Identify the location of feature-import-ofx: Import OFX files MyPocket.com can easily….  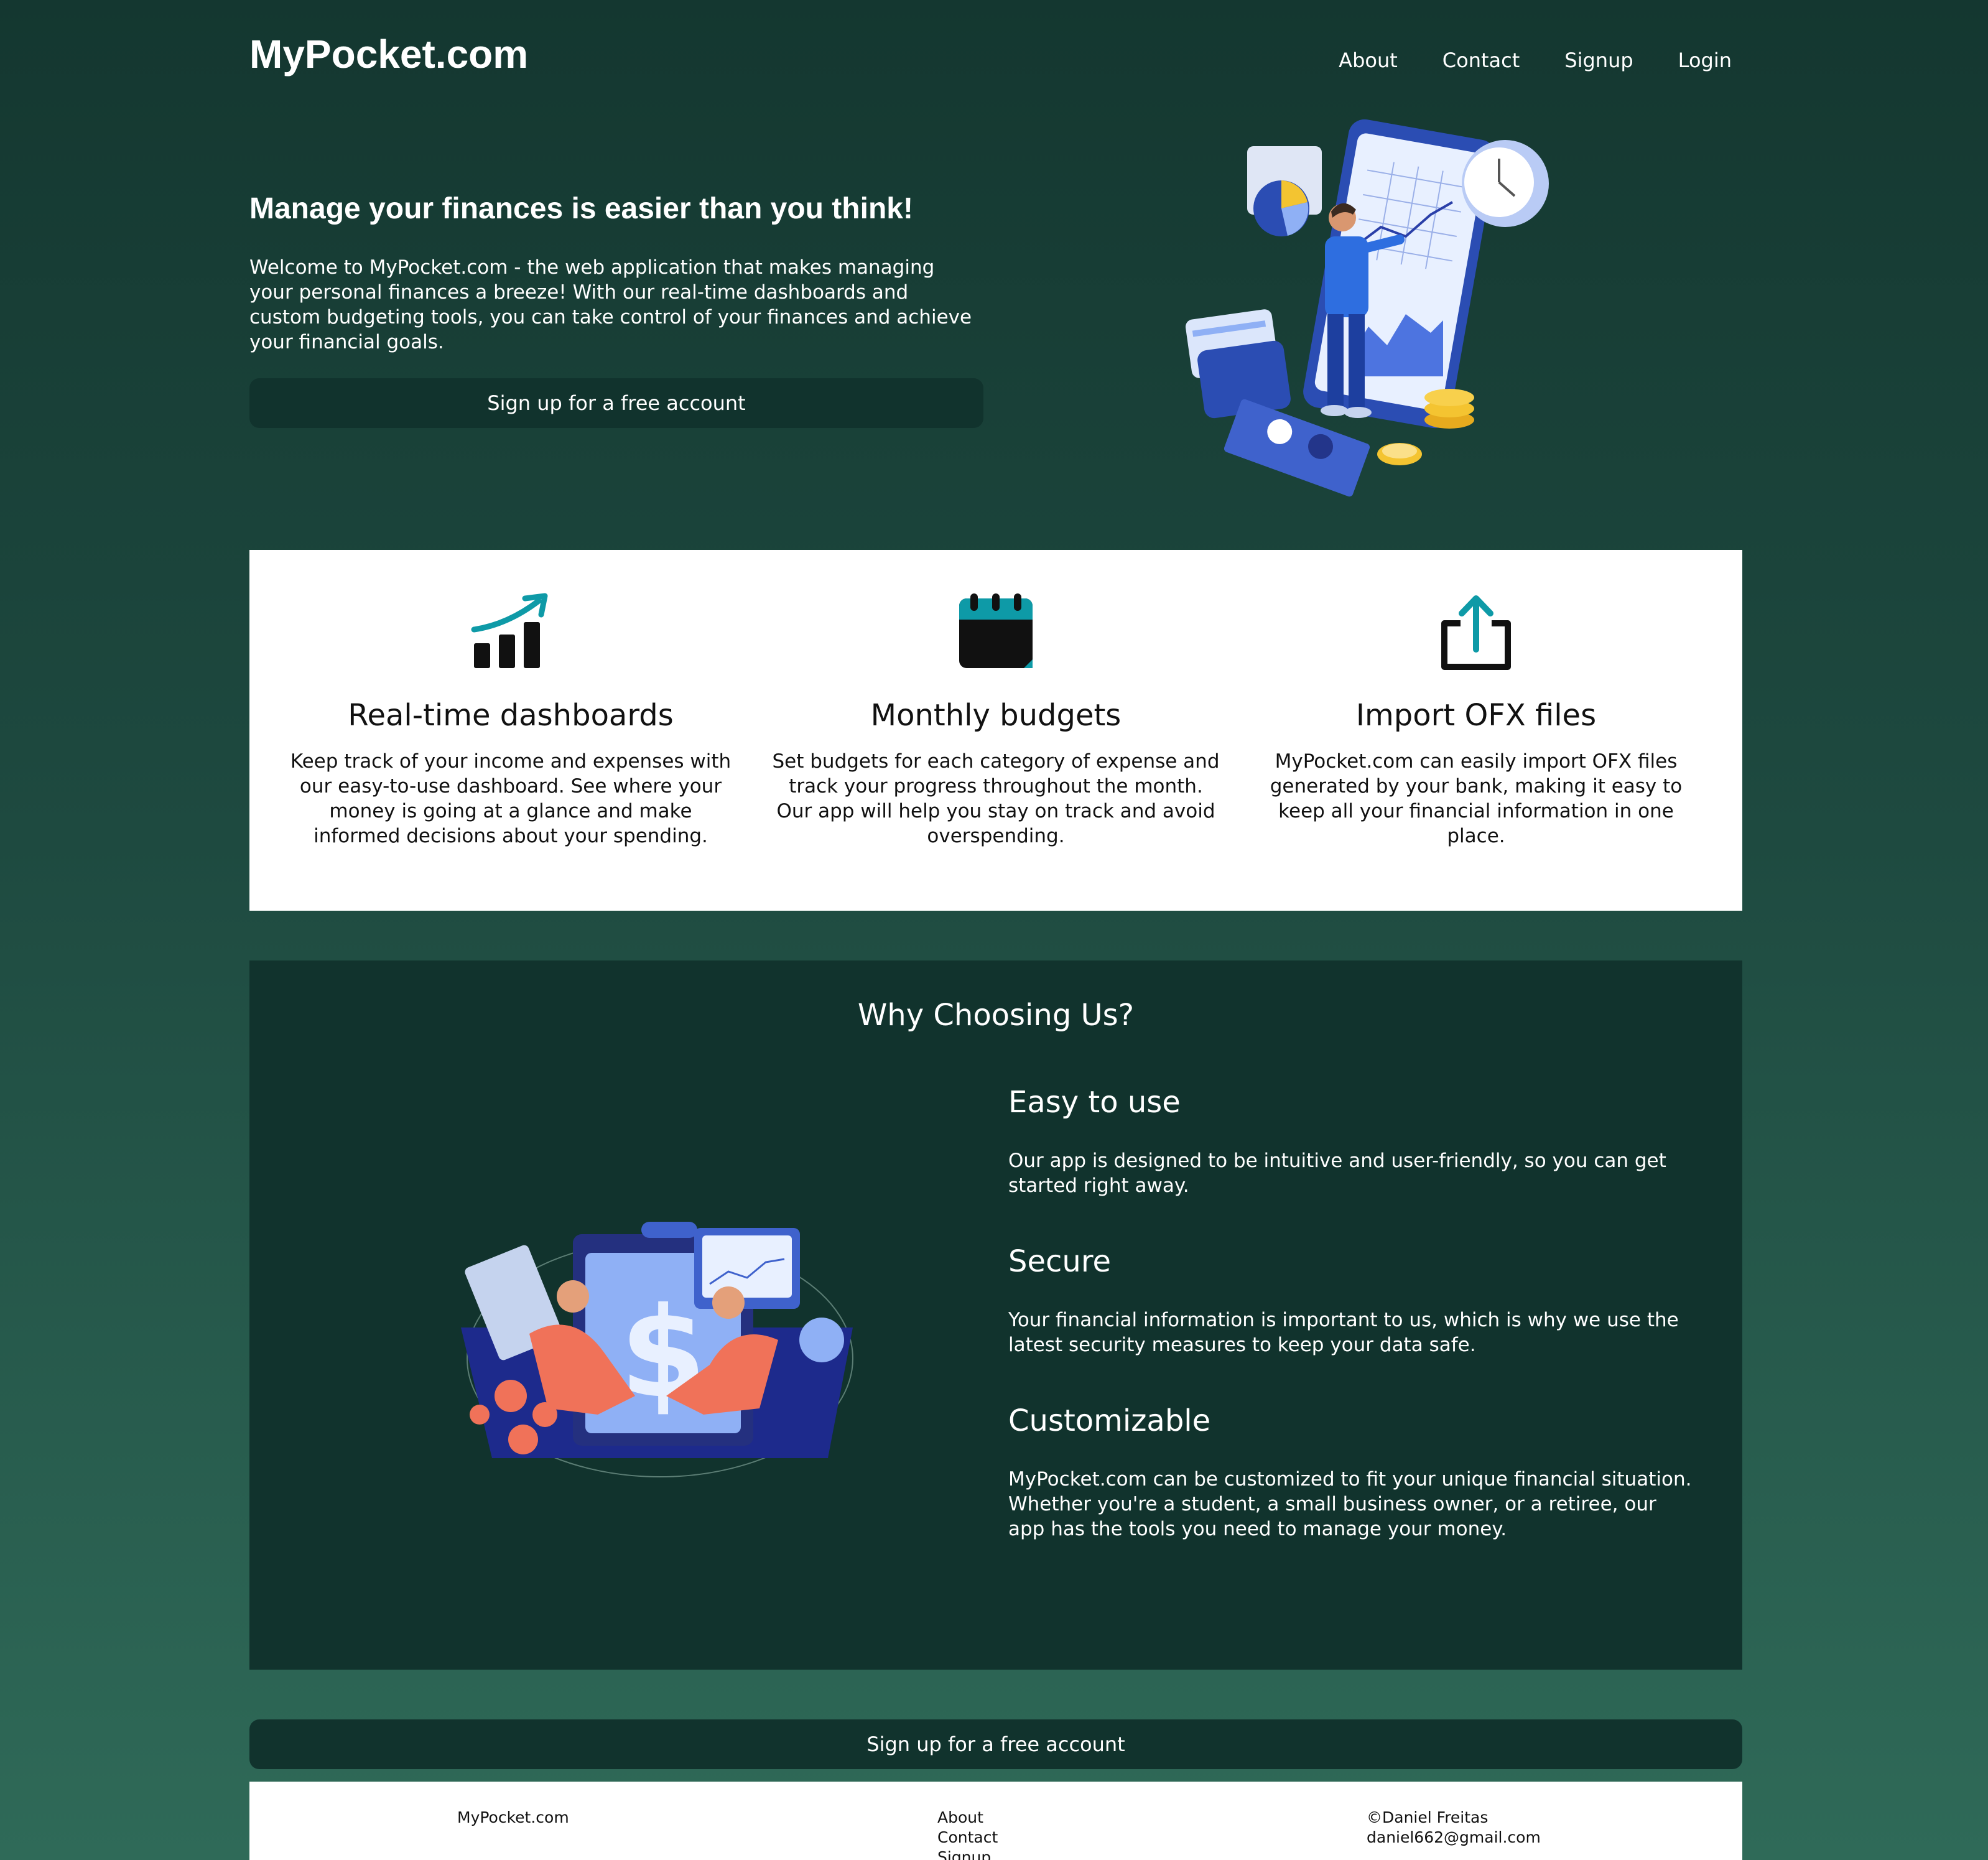
(1476, 699).